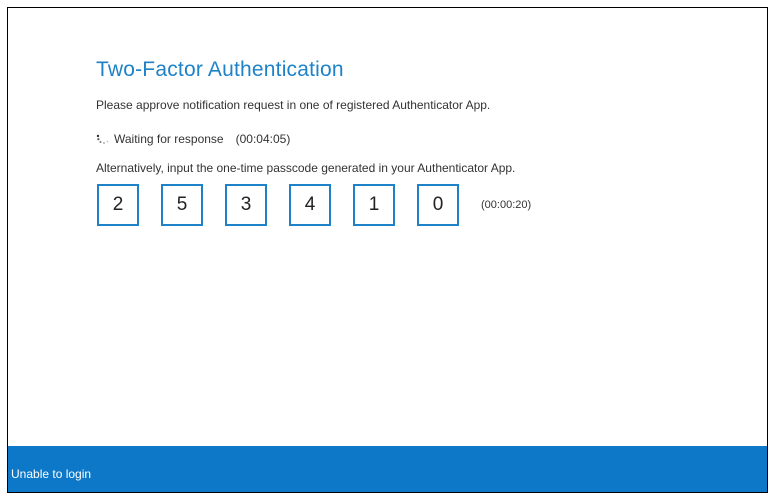  Describe the element at coordinates (387, 469) in the screenshot. I see `footer-bar: Unable to login` at that location.